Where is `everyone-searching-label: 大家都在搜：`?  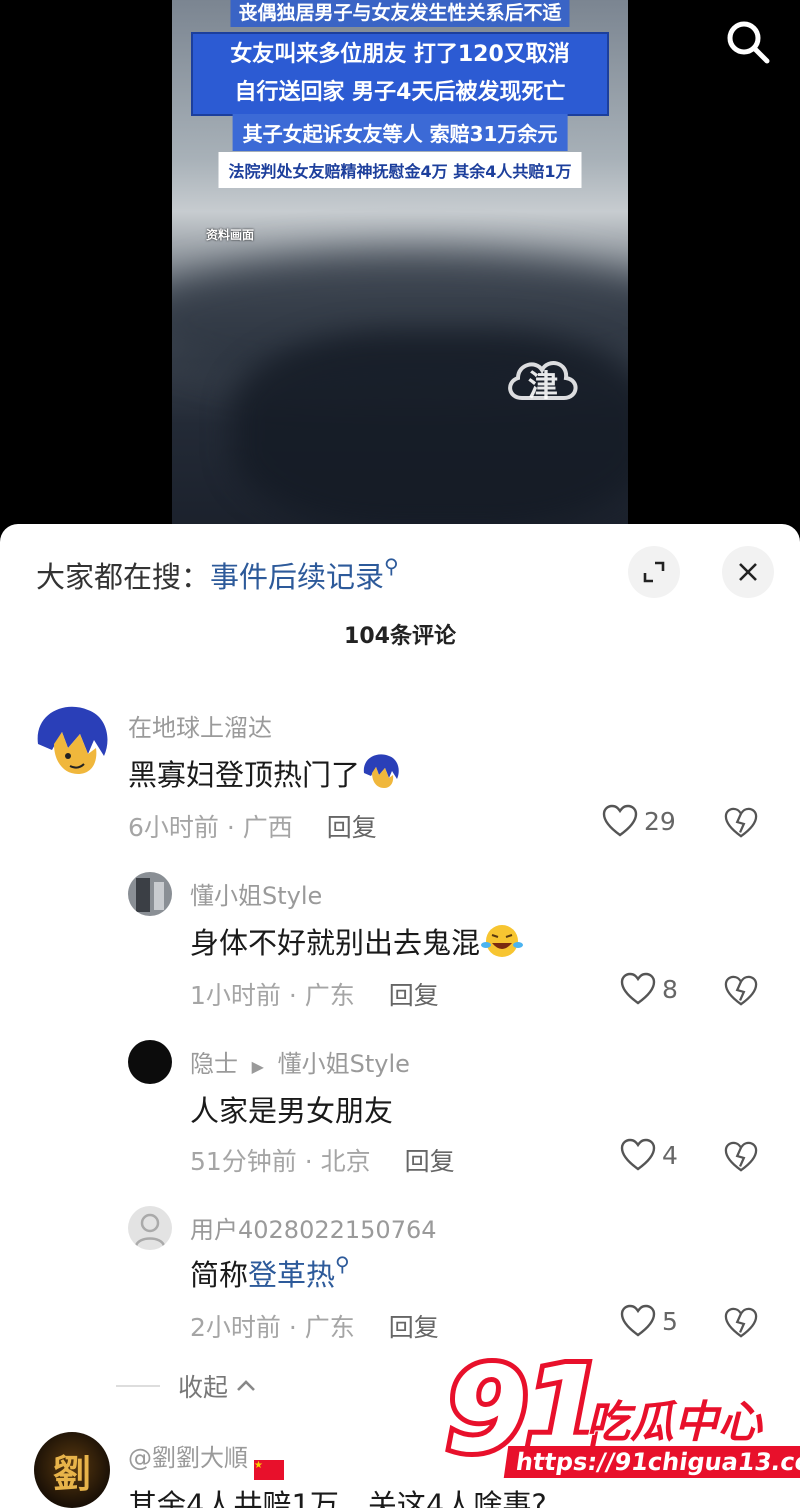
everyone-searching-label: 大家都在搜： is located at coordinates (123, 577).